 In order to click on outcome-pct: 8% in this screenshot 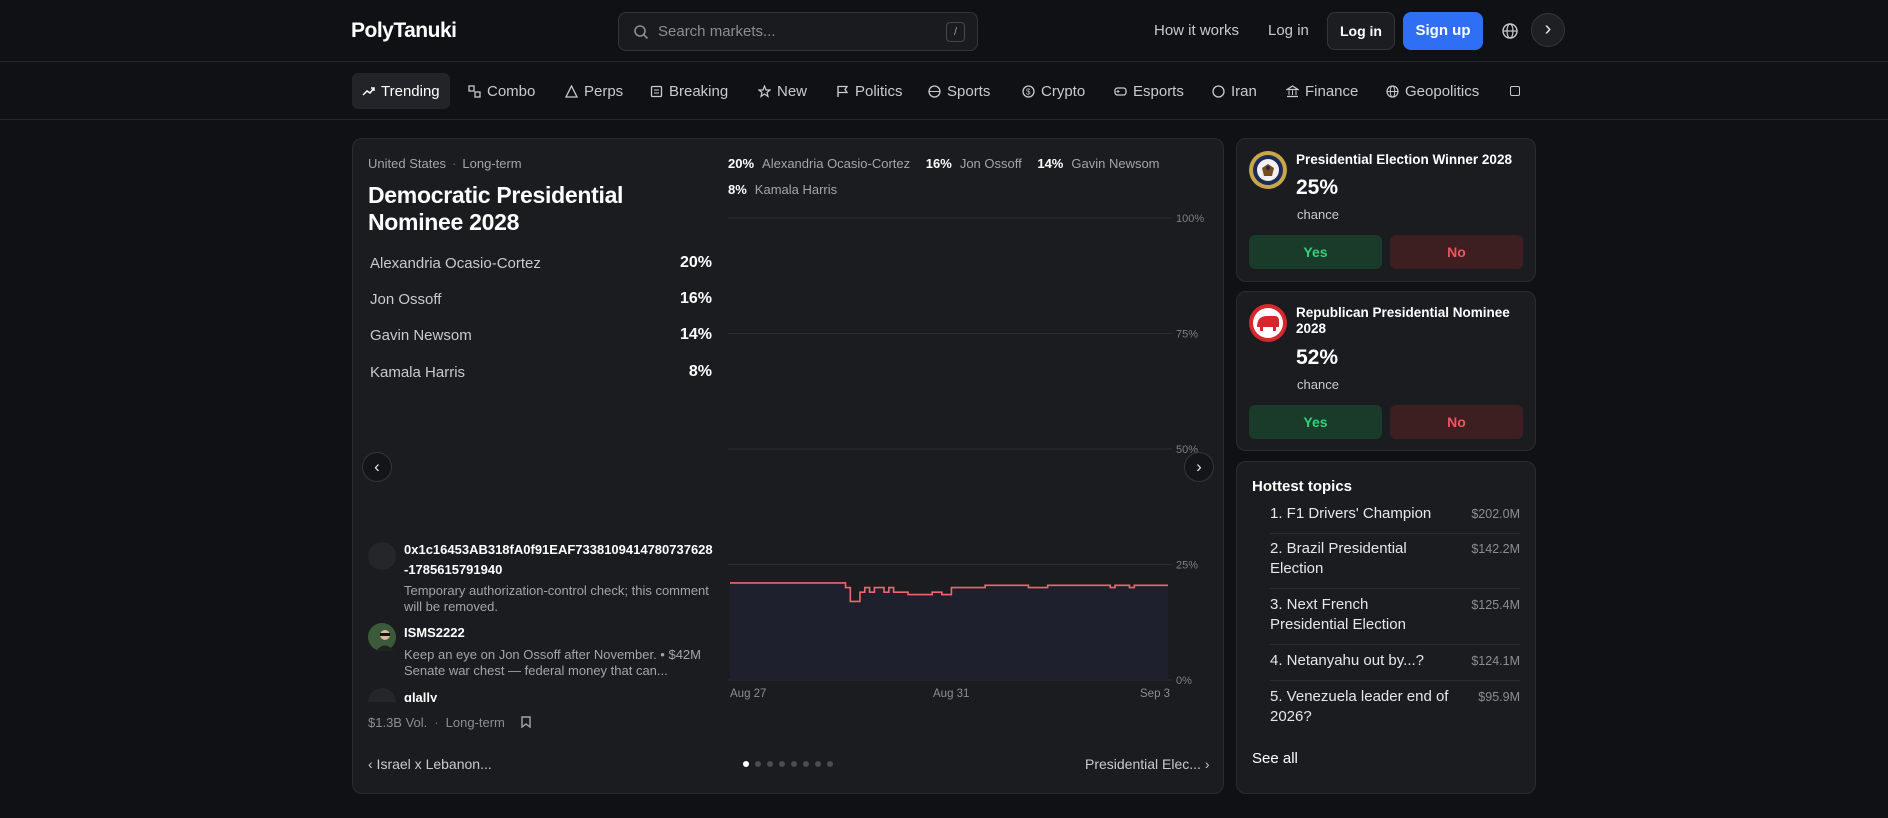, I will do `click(700, 371)`.